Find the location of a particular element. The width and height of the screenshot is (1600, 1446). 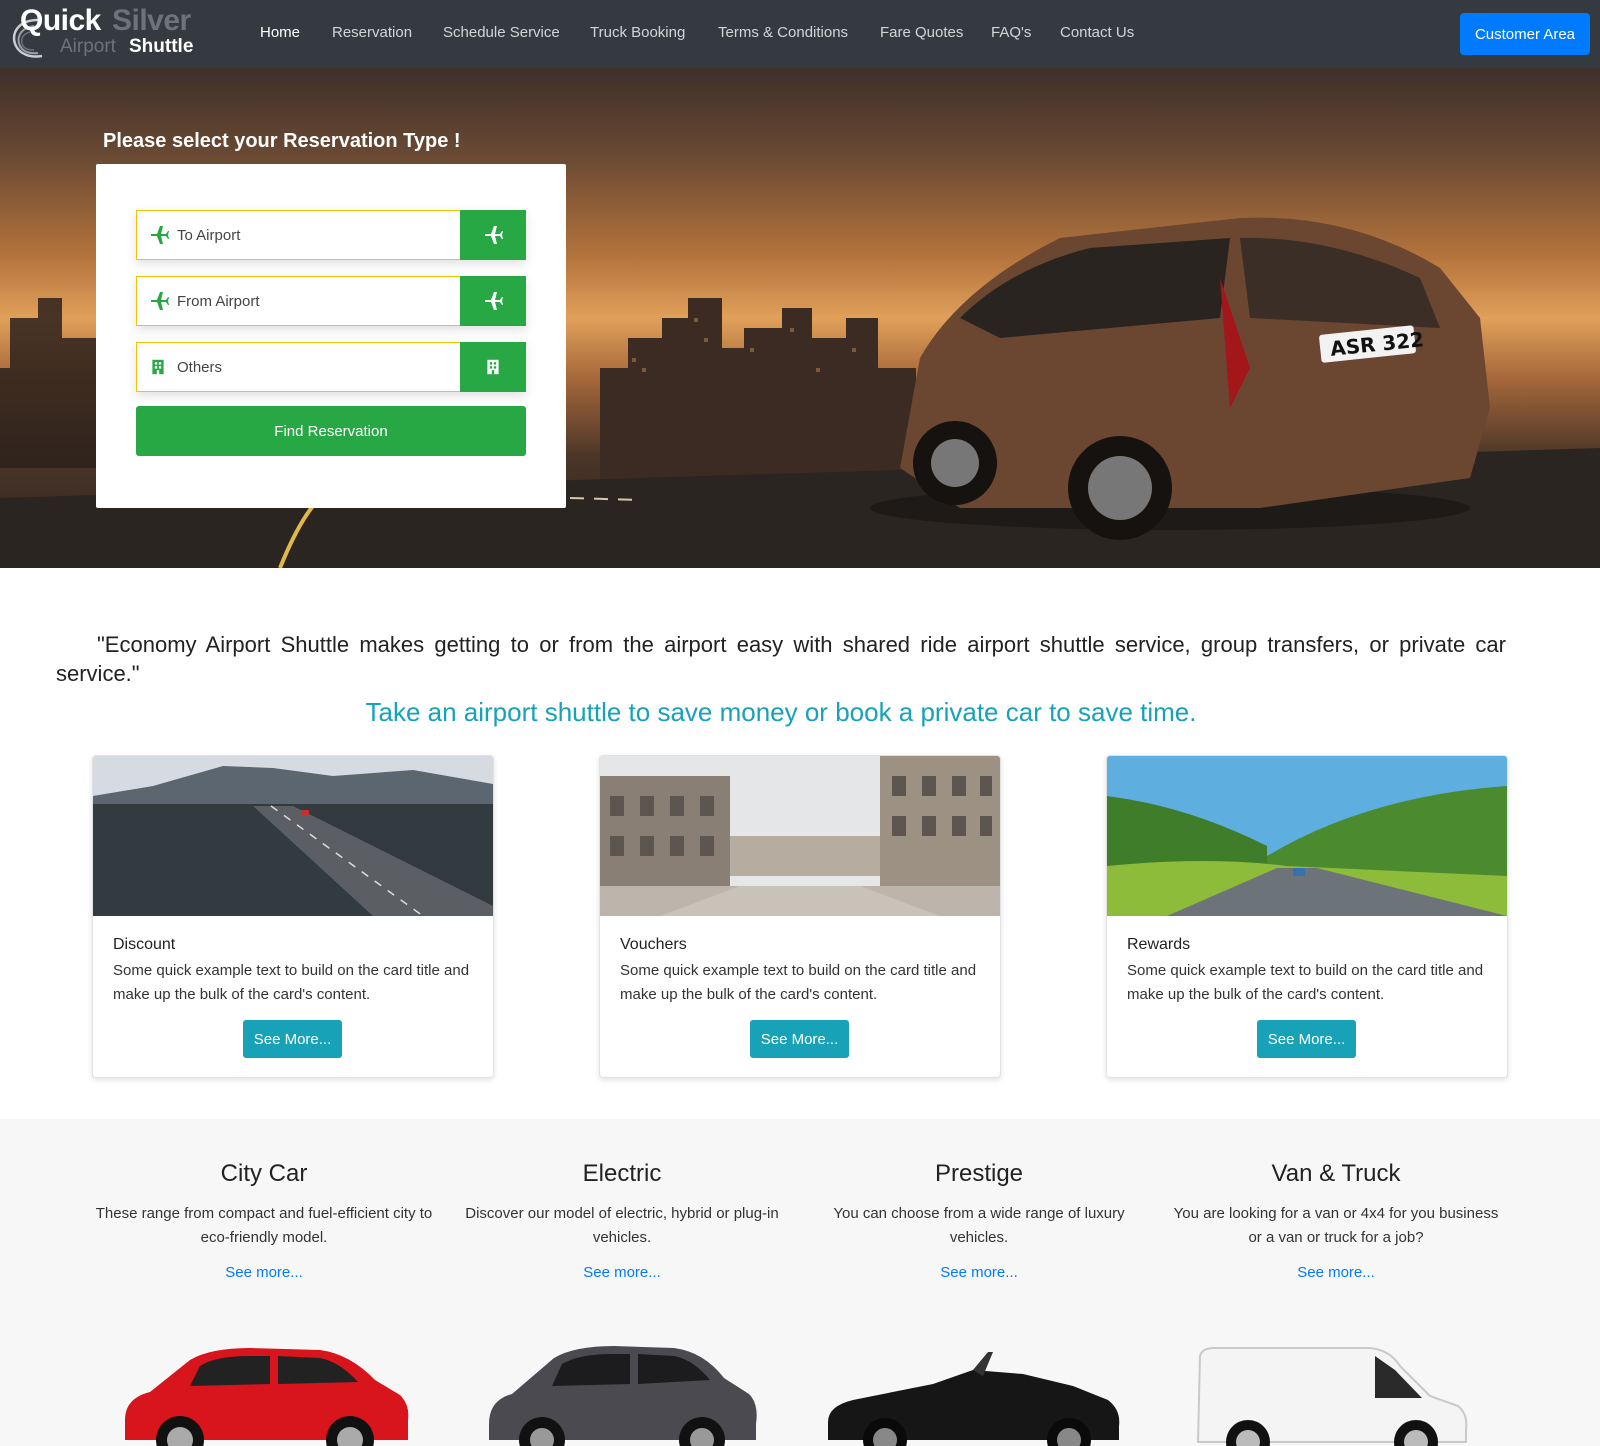

brand-word-shuttle: Shuttle is located at coordinates (161, 46).